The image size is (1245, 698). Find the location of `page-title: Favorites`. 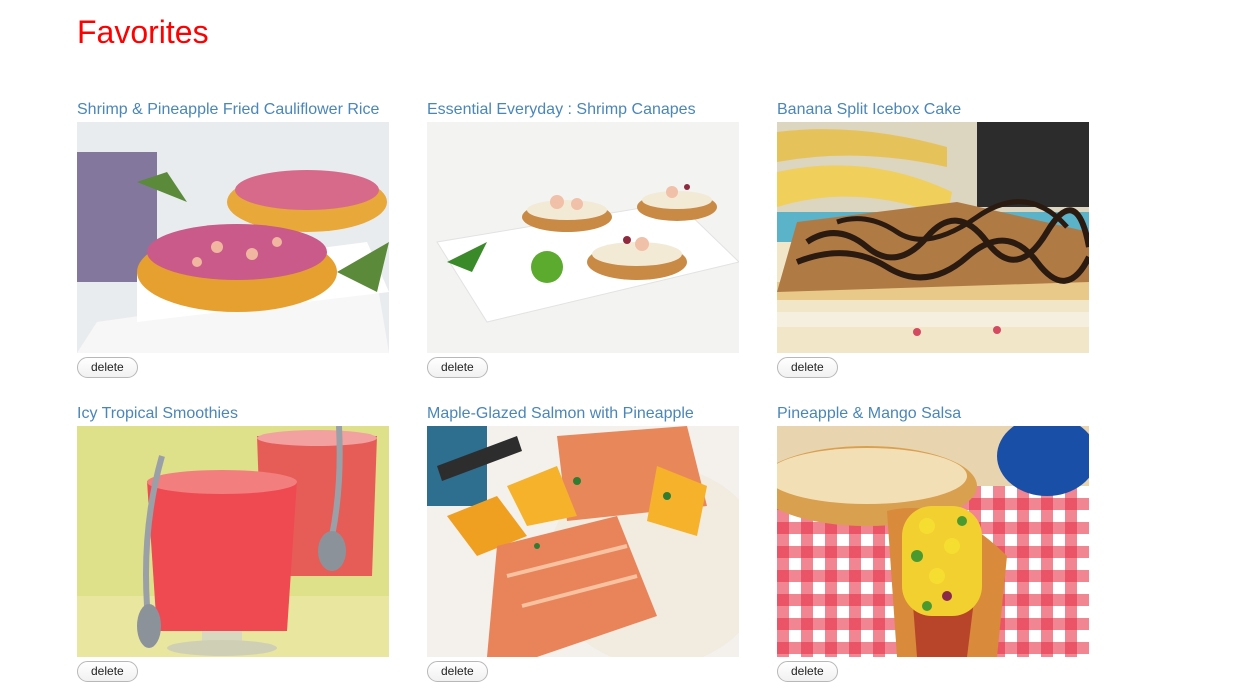

page-title: Favorites is located at coordinates (143, 32).